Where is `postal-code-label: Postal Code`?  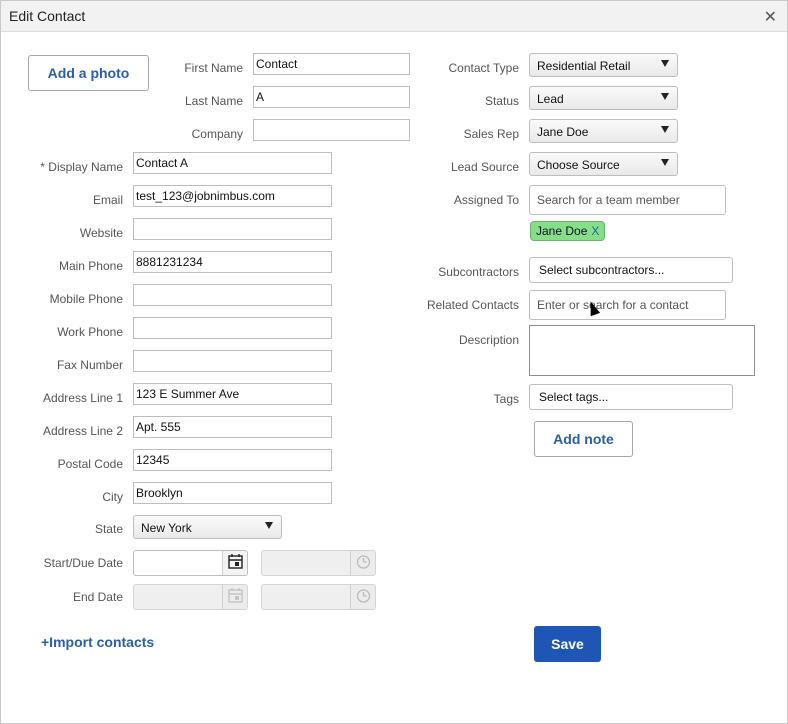
postal-code-label: Postal Code is located at coordinates (90, 464).